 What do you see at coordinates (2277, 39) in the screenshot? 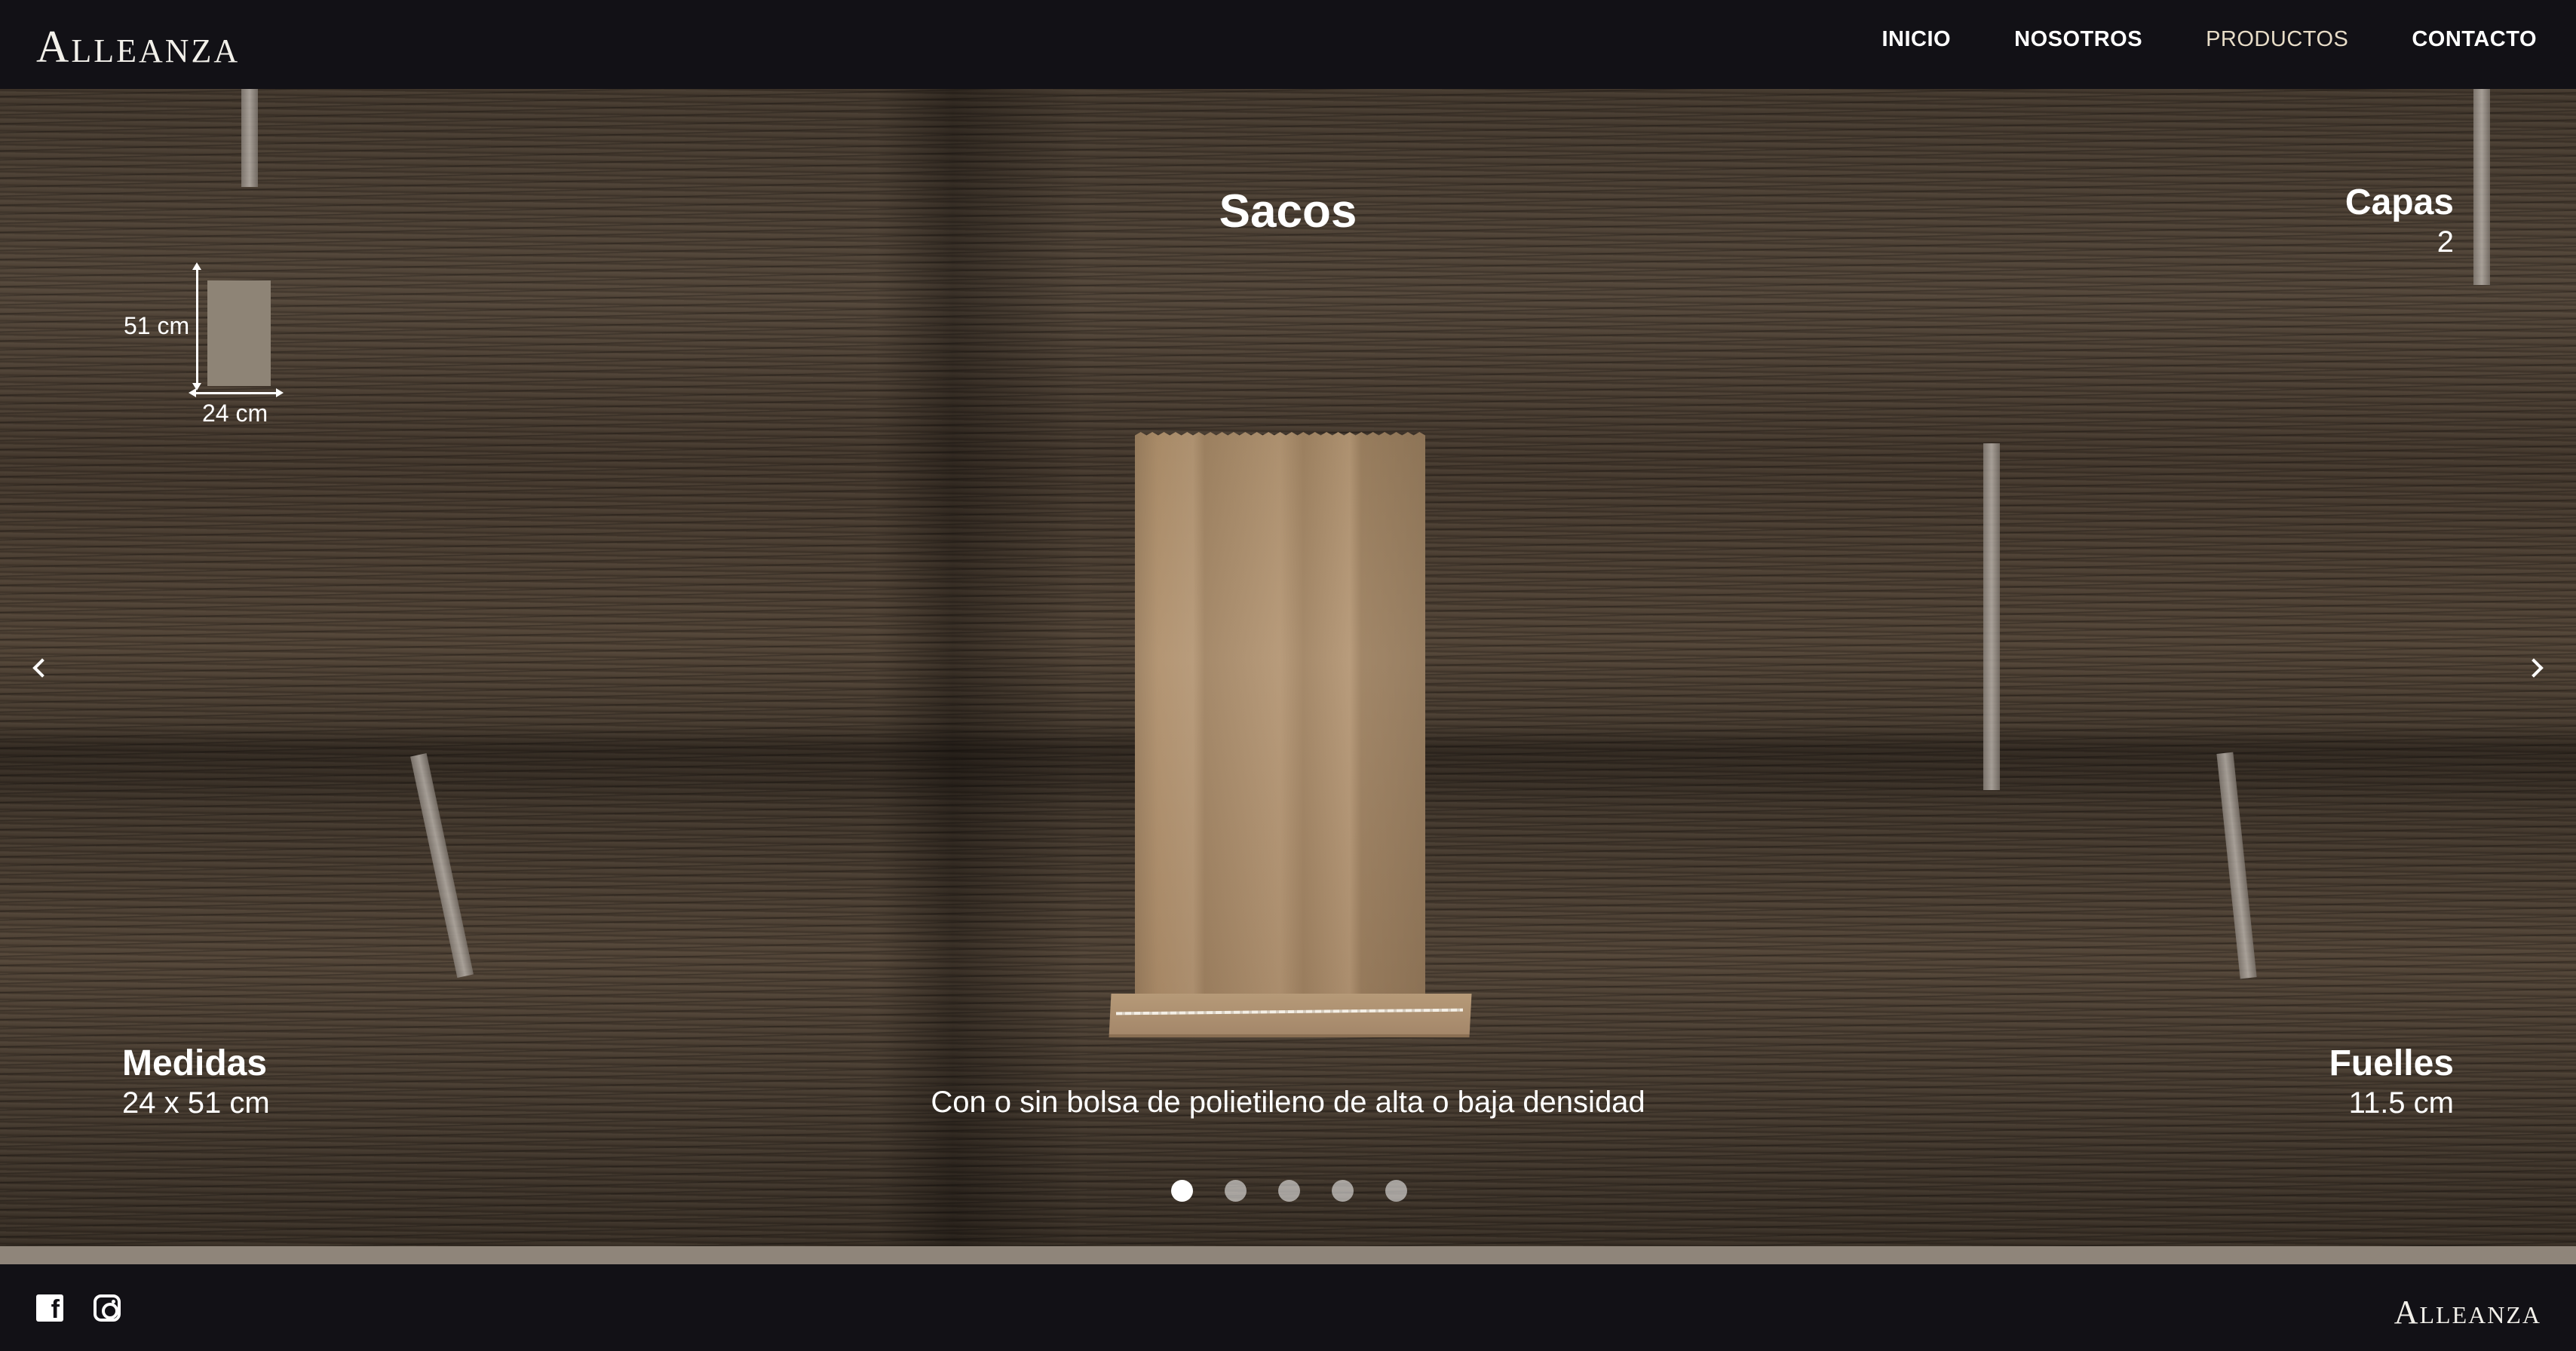
I see `nav-item-productos: PRODUCTOS` at bounding box center [2277, 39].